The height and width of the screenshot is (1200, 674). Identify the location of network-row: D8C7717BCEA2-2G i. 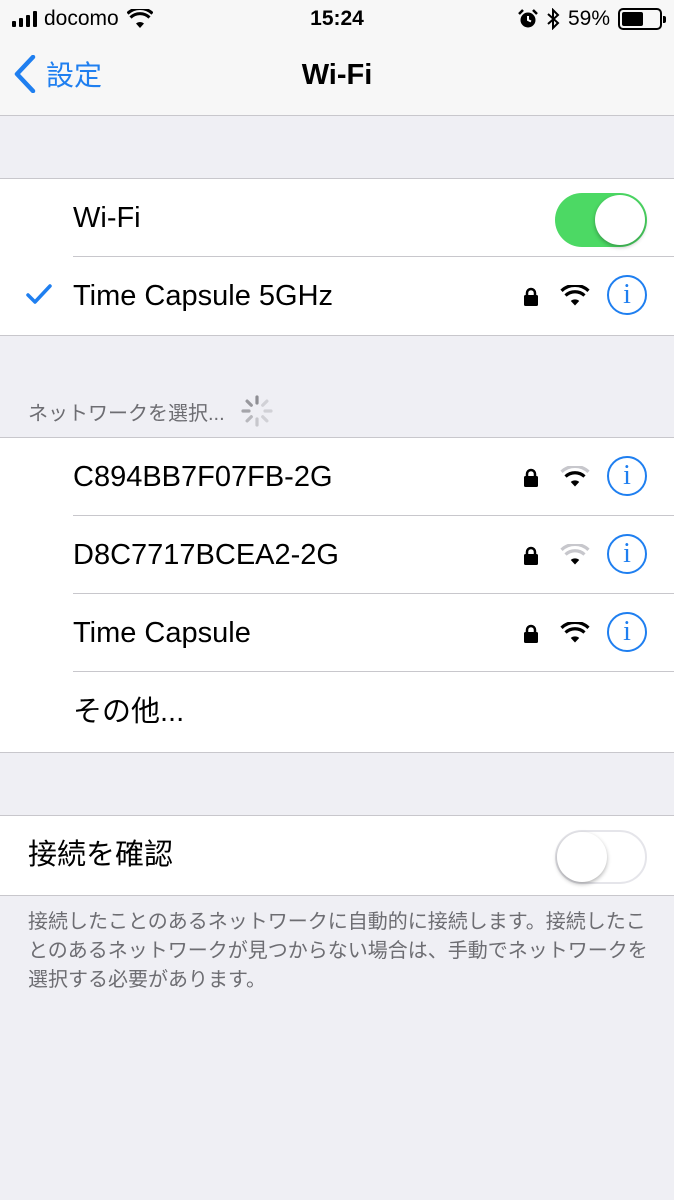
(337, 555).